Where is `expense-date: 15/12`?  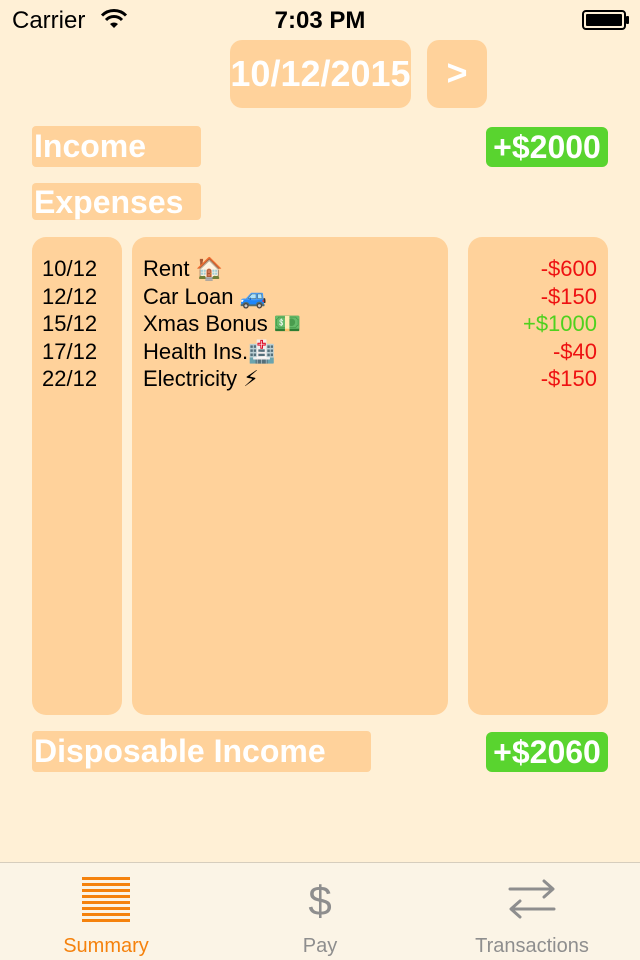 expense-date: 15/12 is located at coordinates (70, 323).